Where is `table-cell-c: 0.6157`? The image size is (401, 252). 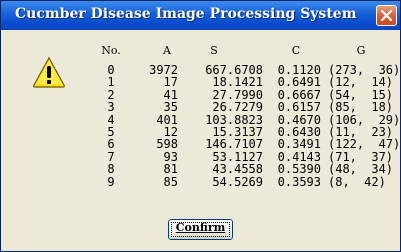 table-cell-c: 0.6157 is located at coordinates (299, 107).